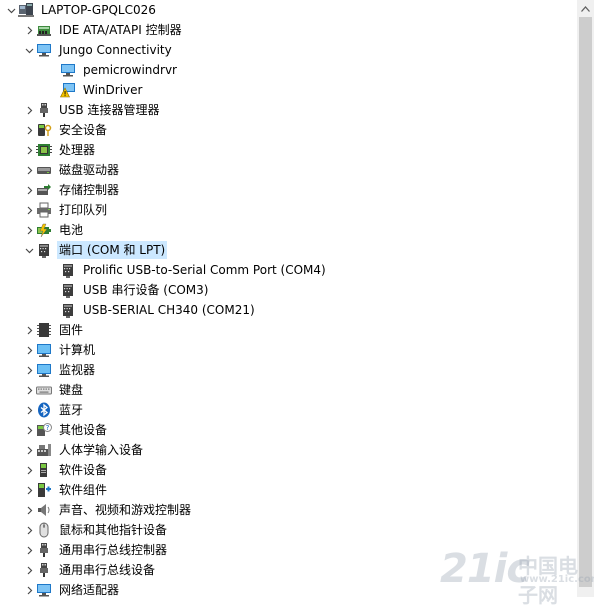 The width and height of the screenshot is (594, 608). Describe the element at coordinates (65, 130) in the screenshot. I see `tree-row-category-3: 安全设备` at that location.